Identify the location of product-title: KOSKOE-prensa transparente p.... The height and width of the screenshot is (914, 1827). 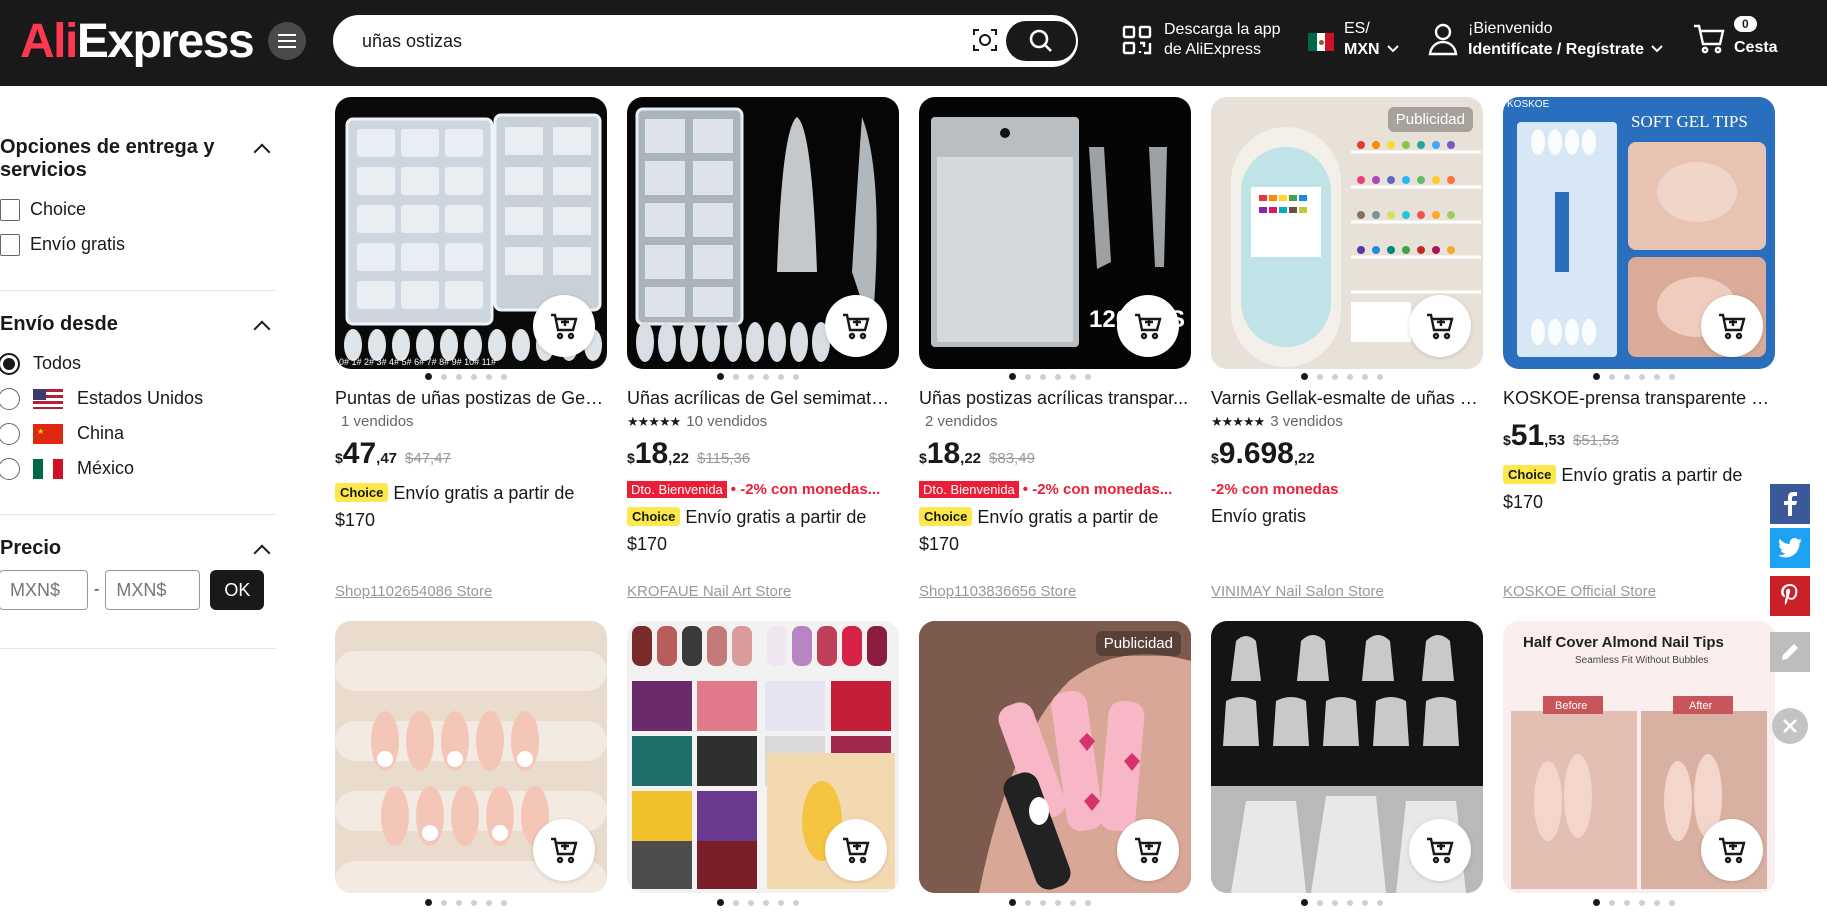
(1639, 398).